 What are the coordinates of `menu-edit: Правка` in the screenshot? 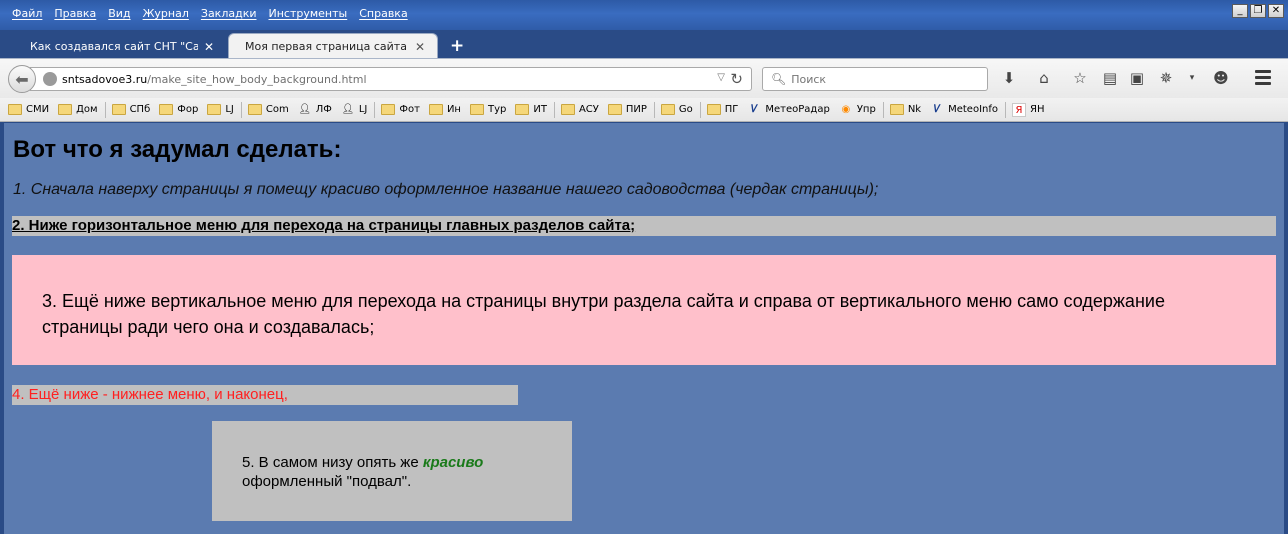 It's located at (75, 13).